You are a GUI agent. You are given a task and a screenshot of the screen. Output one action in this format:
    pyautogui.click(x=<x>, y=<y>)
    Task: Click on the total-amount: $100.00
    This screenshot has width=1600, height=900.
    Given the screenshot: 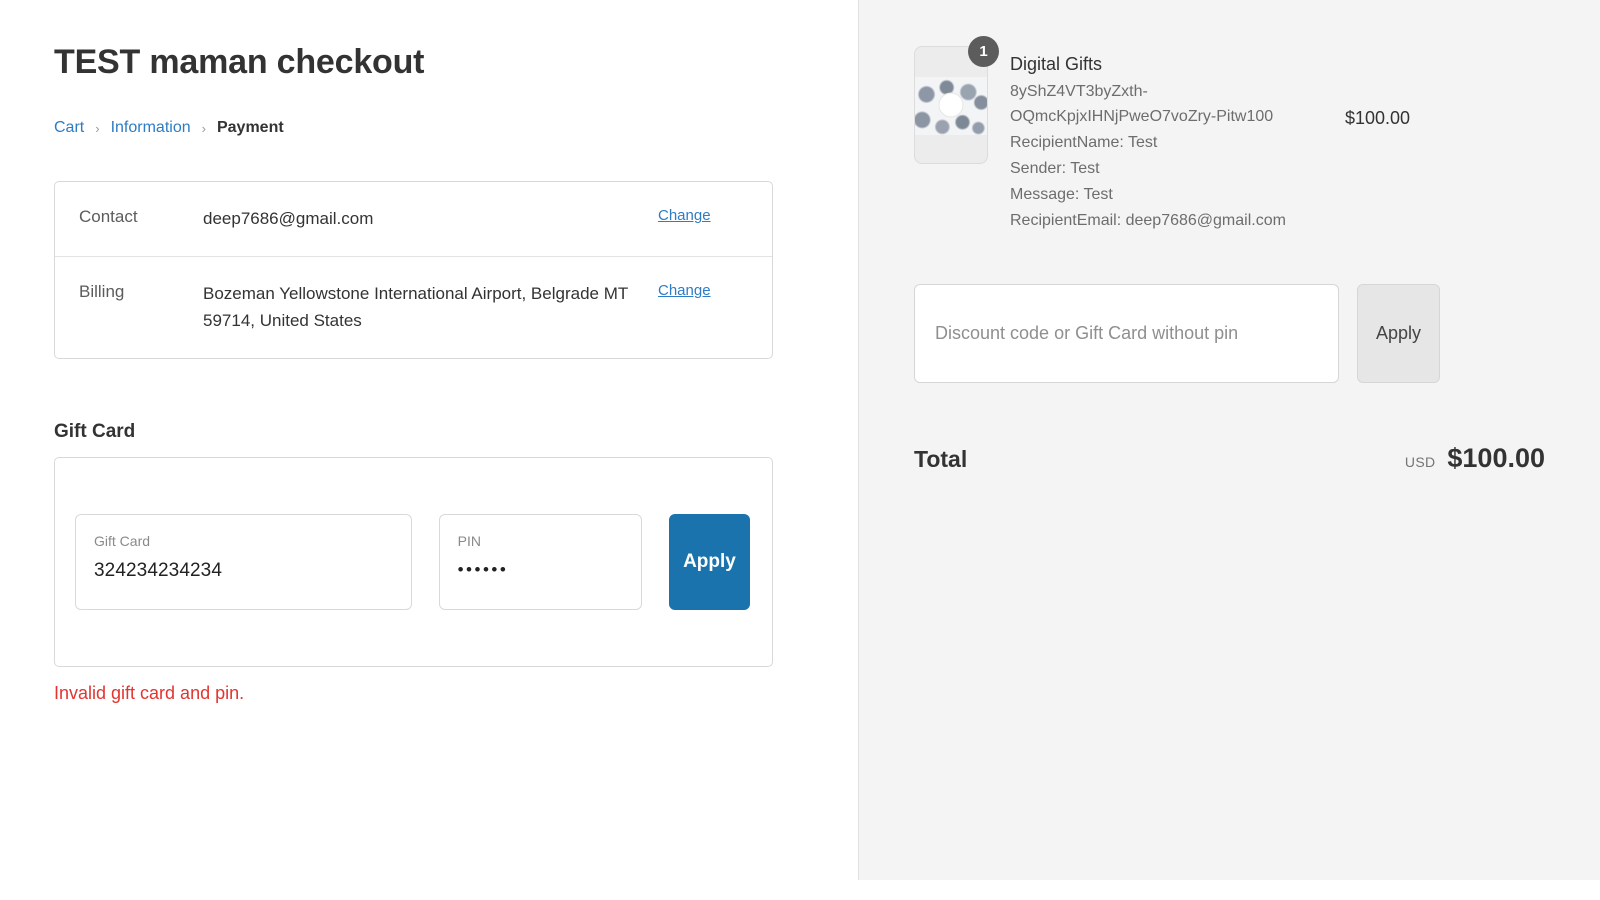 What is the action you would take?
    pyautogui.click(x=1496, y=457)
    